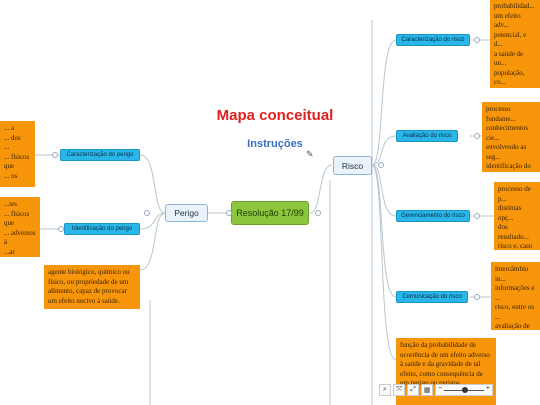  I want to click on expand-icon: ⤢, so click(413, 390).